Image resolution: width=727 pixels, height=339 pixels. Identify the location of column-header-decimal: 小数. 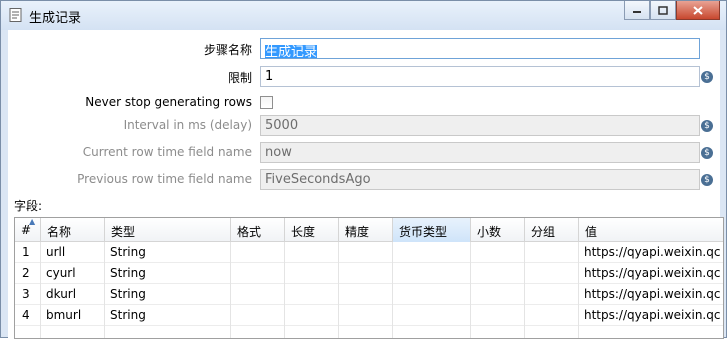
(498, 230).